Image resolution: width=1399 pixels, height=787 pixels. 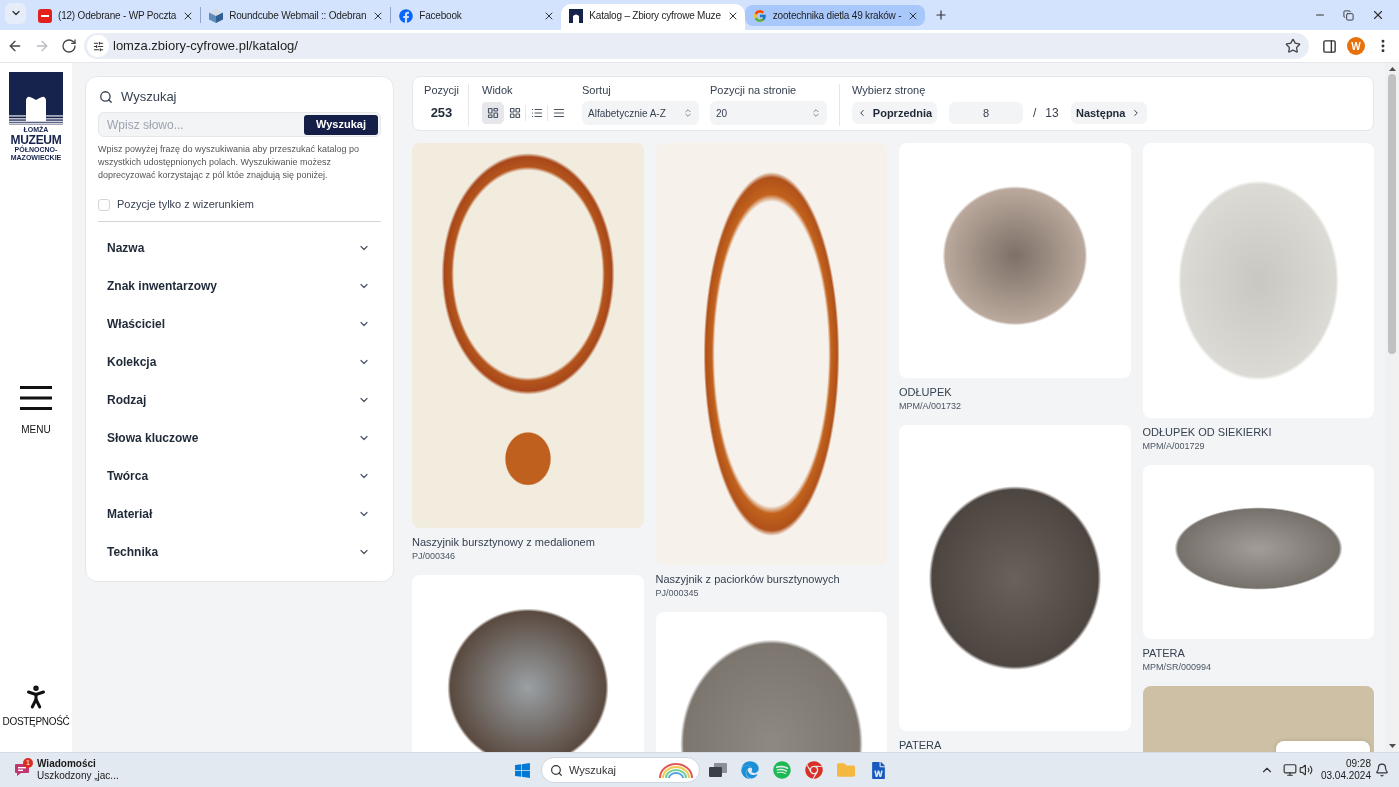 What do you see at coordinates (696, 46) in the screenshot?
I see `address-bar: lomza.zbiory-cyfrowe.pl/katalog/` at bounding box center [696, 46].